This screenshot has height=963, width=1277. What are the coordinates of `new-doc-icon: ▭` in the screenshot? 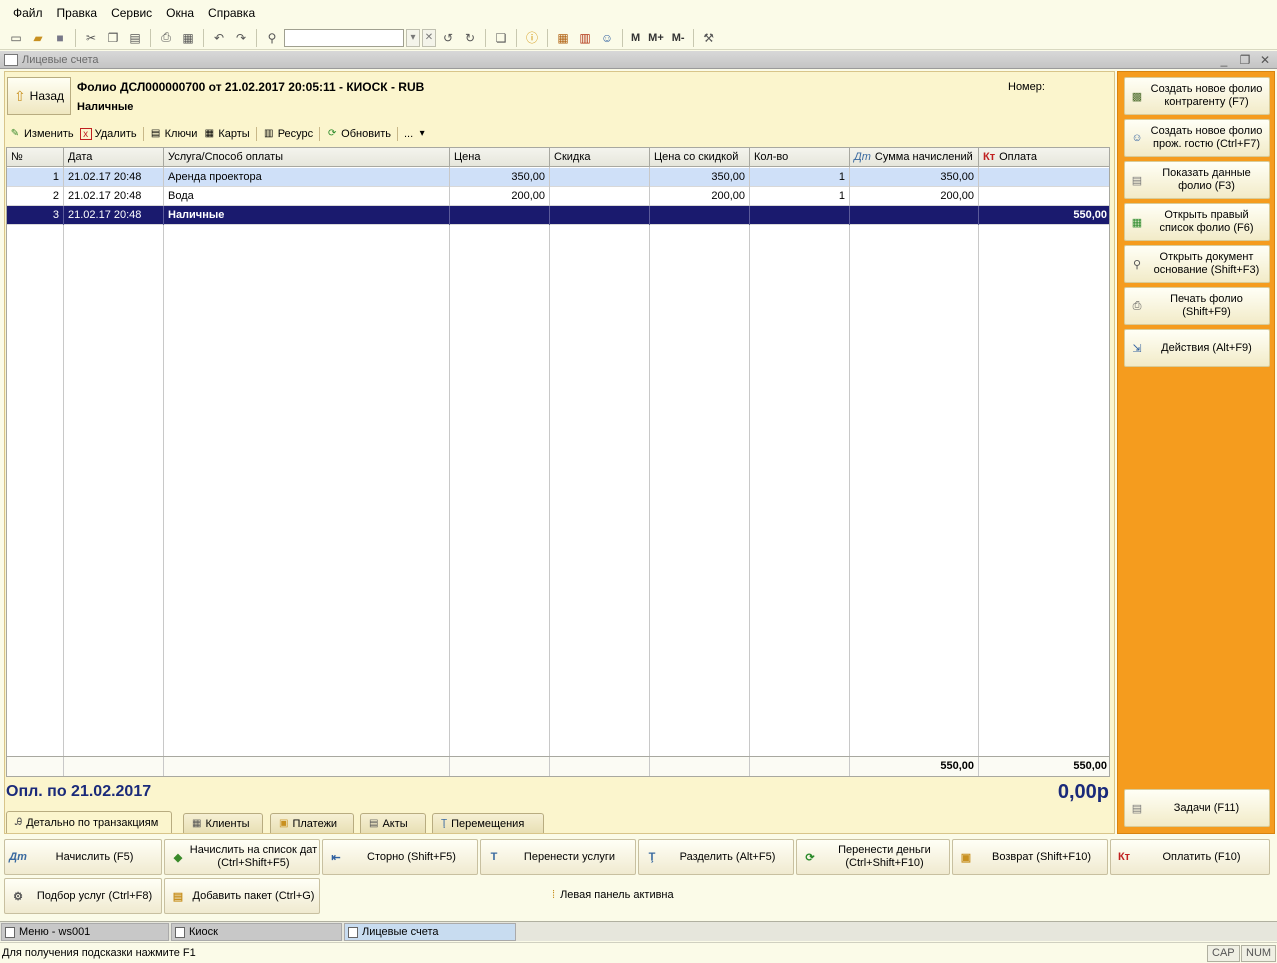 It's located at (16, 38).